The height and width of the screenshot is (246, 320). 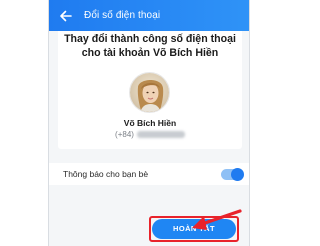 What do you see at coordinates (237, 174) in the screenshot?
I see `toggle-knob` at bounding box center [237, 174].